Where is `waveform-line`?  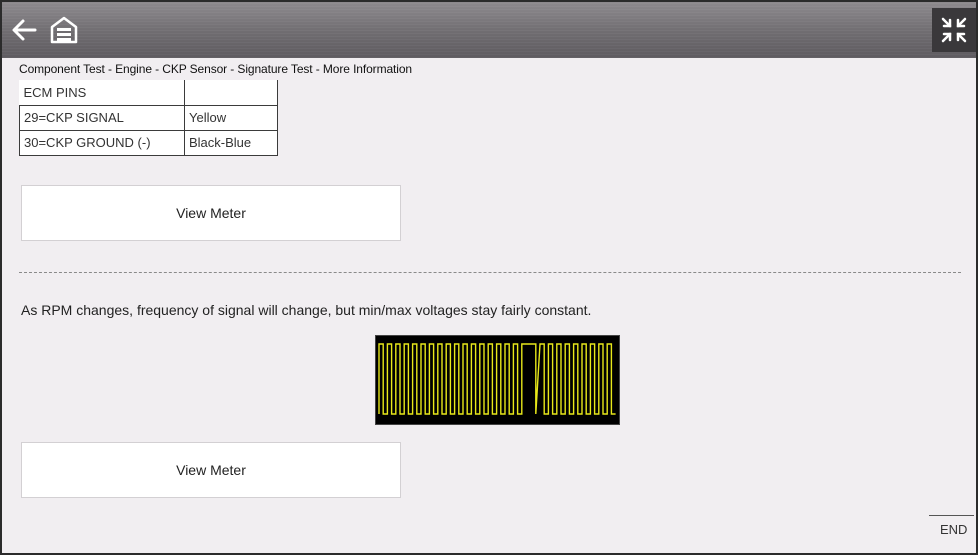
waveform-line is located at coordinates (497, 379).